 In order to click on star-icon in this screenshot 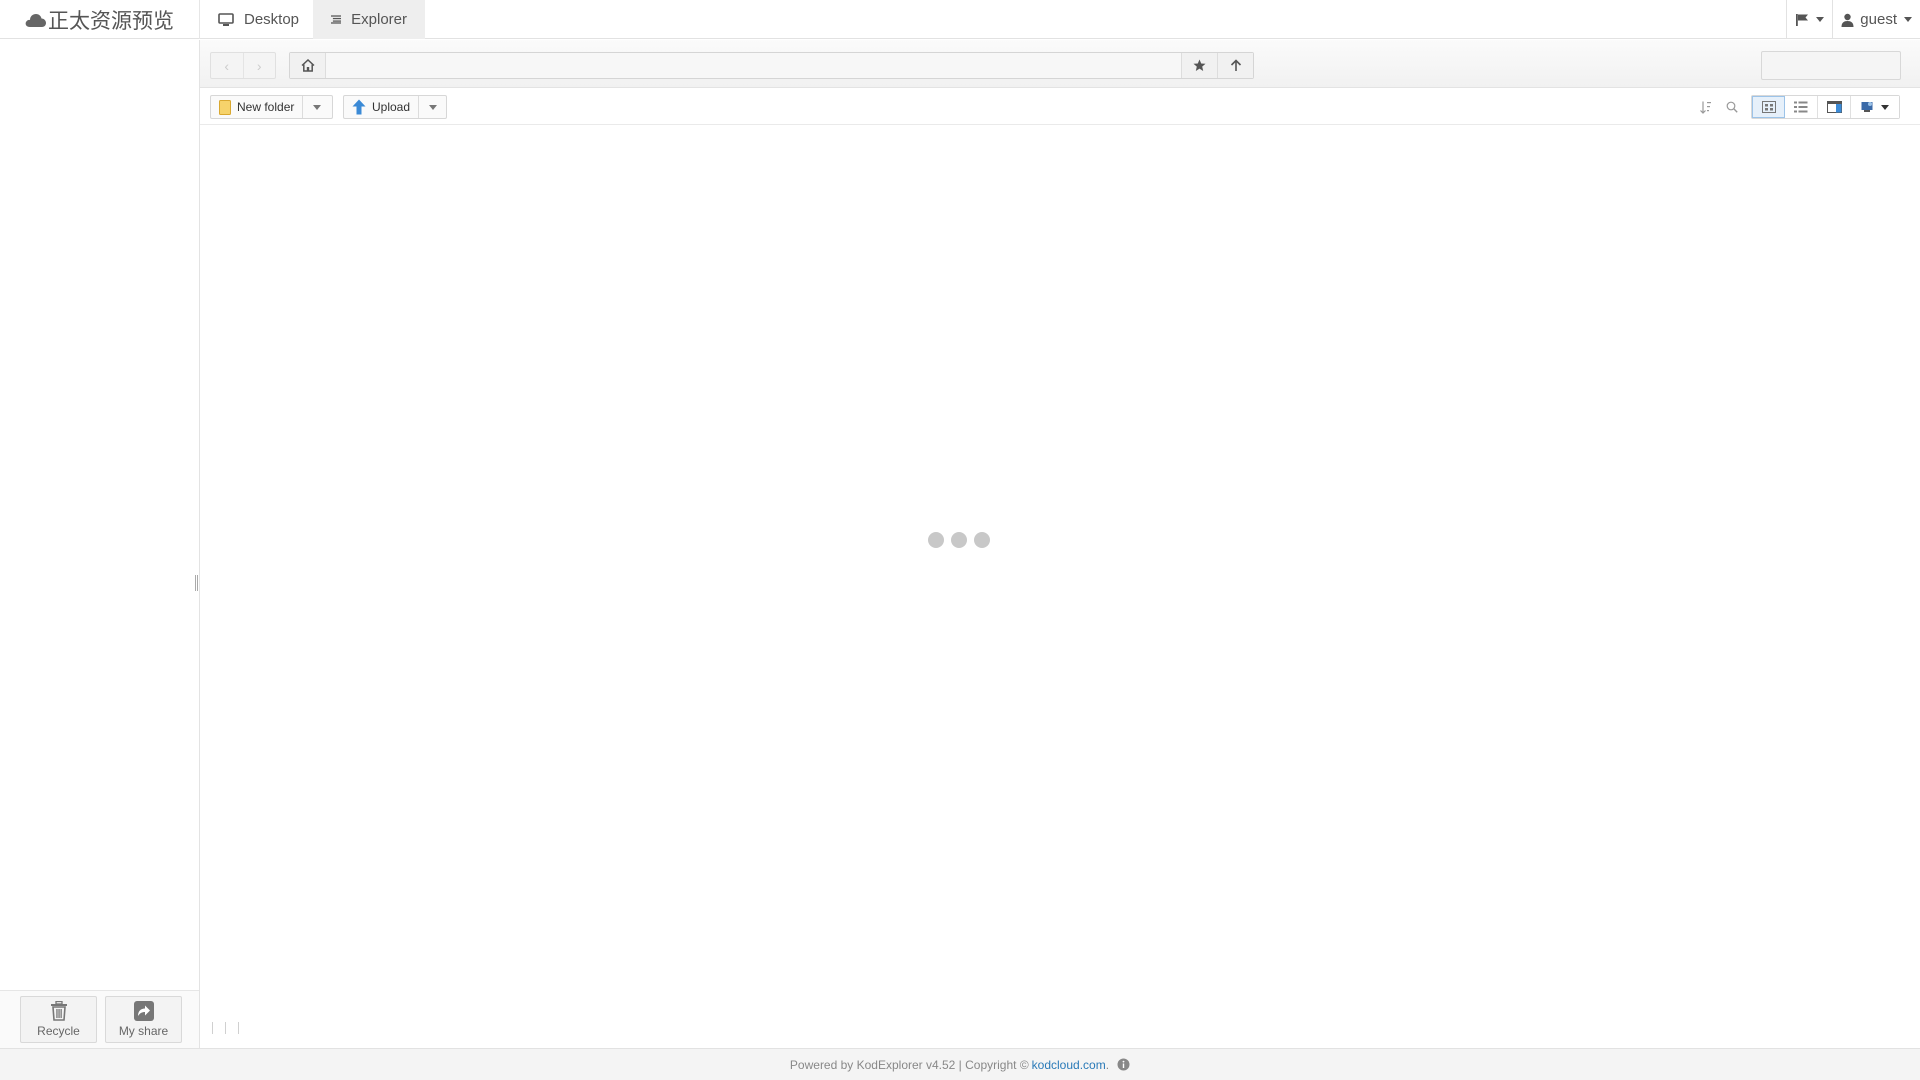, I will do `click(1199, 65)`.